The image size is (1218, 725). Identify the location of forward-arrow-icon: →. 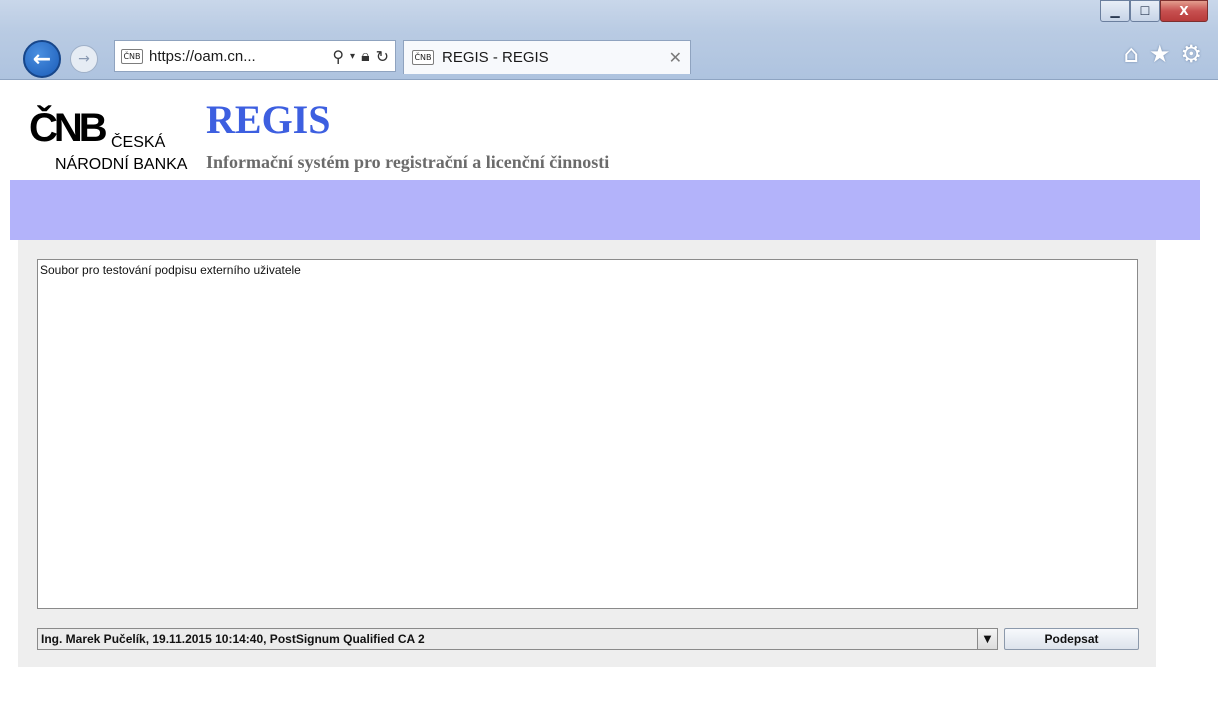
(84, 59).